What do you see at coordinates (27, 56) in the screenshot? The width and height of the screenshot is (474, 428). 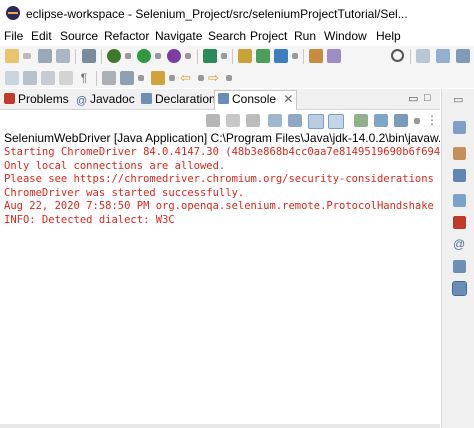 I see `new-dropdown-icon` at bounding box center [27, 56].